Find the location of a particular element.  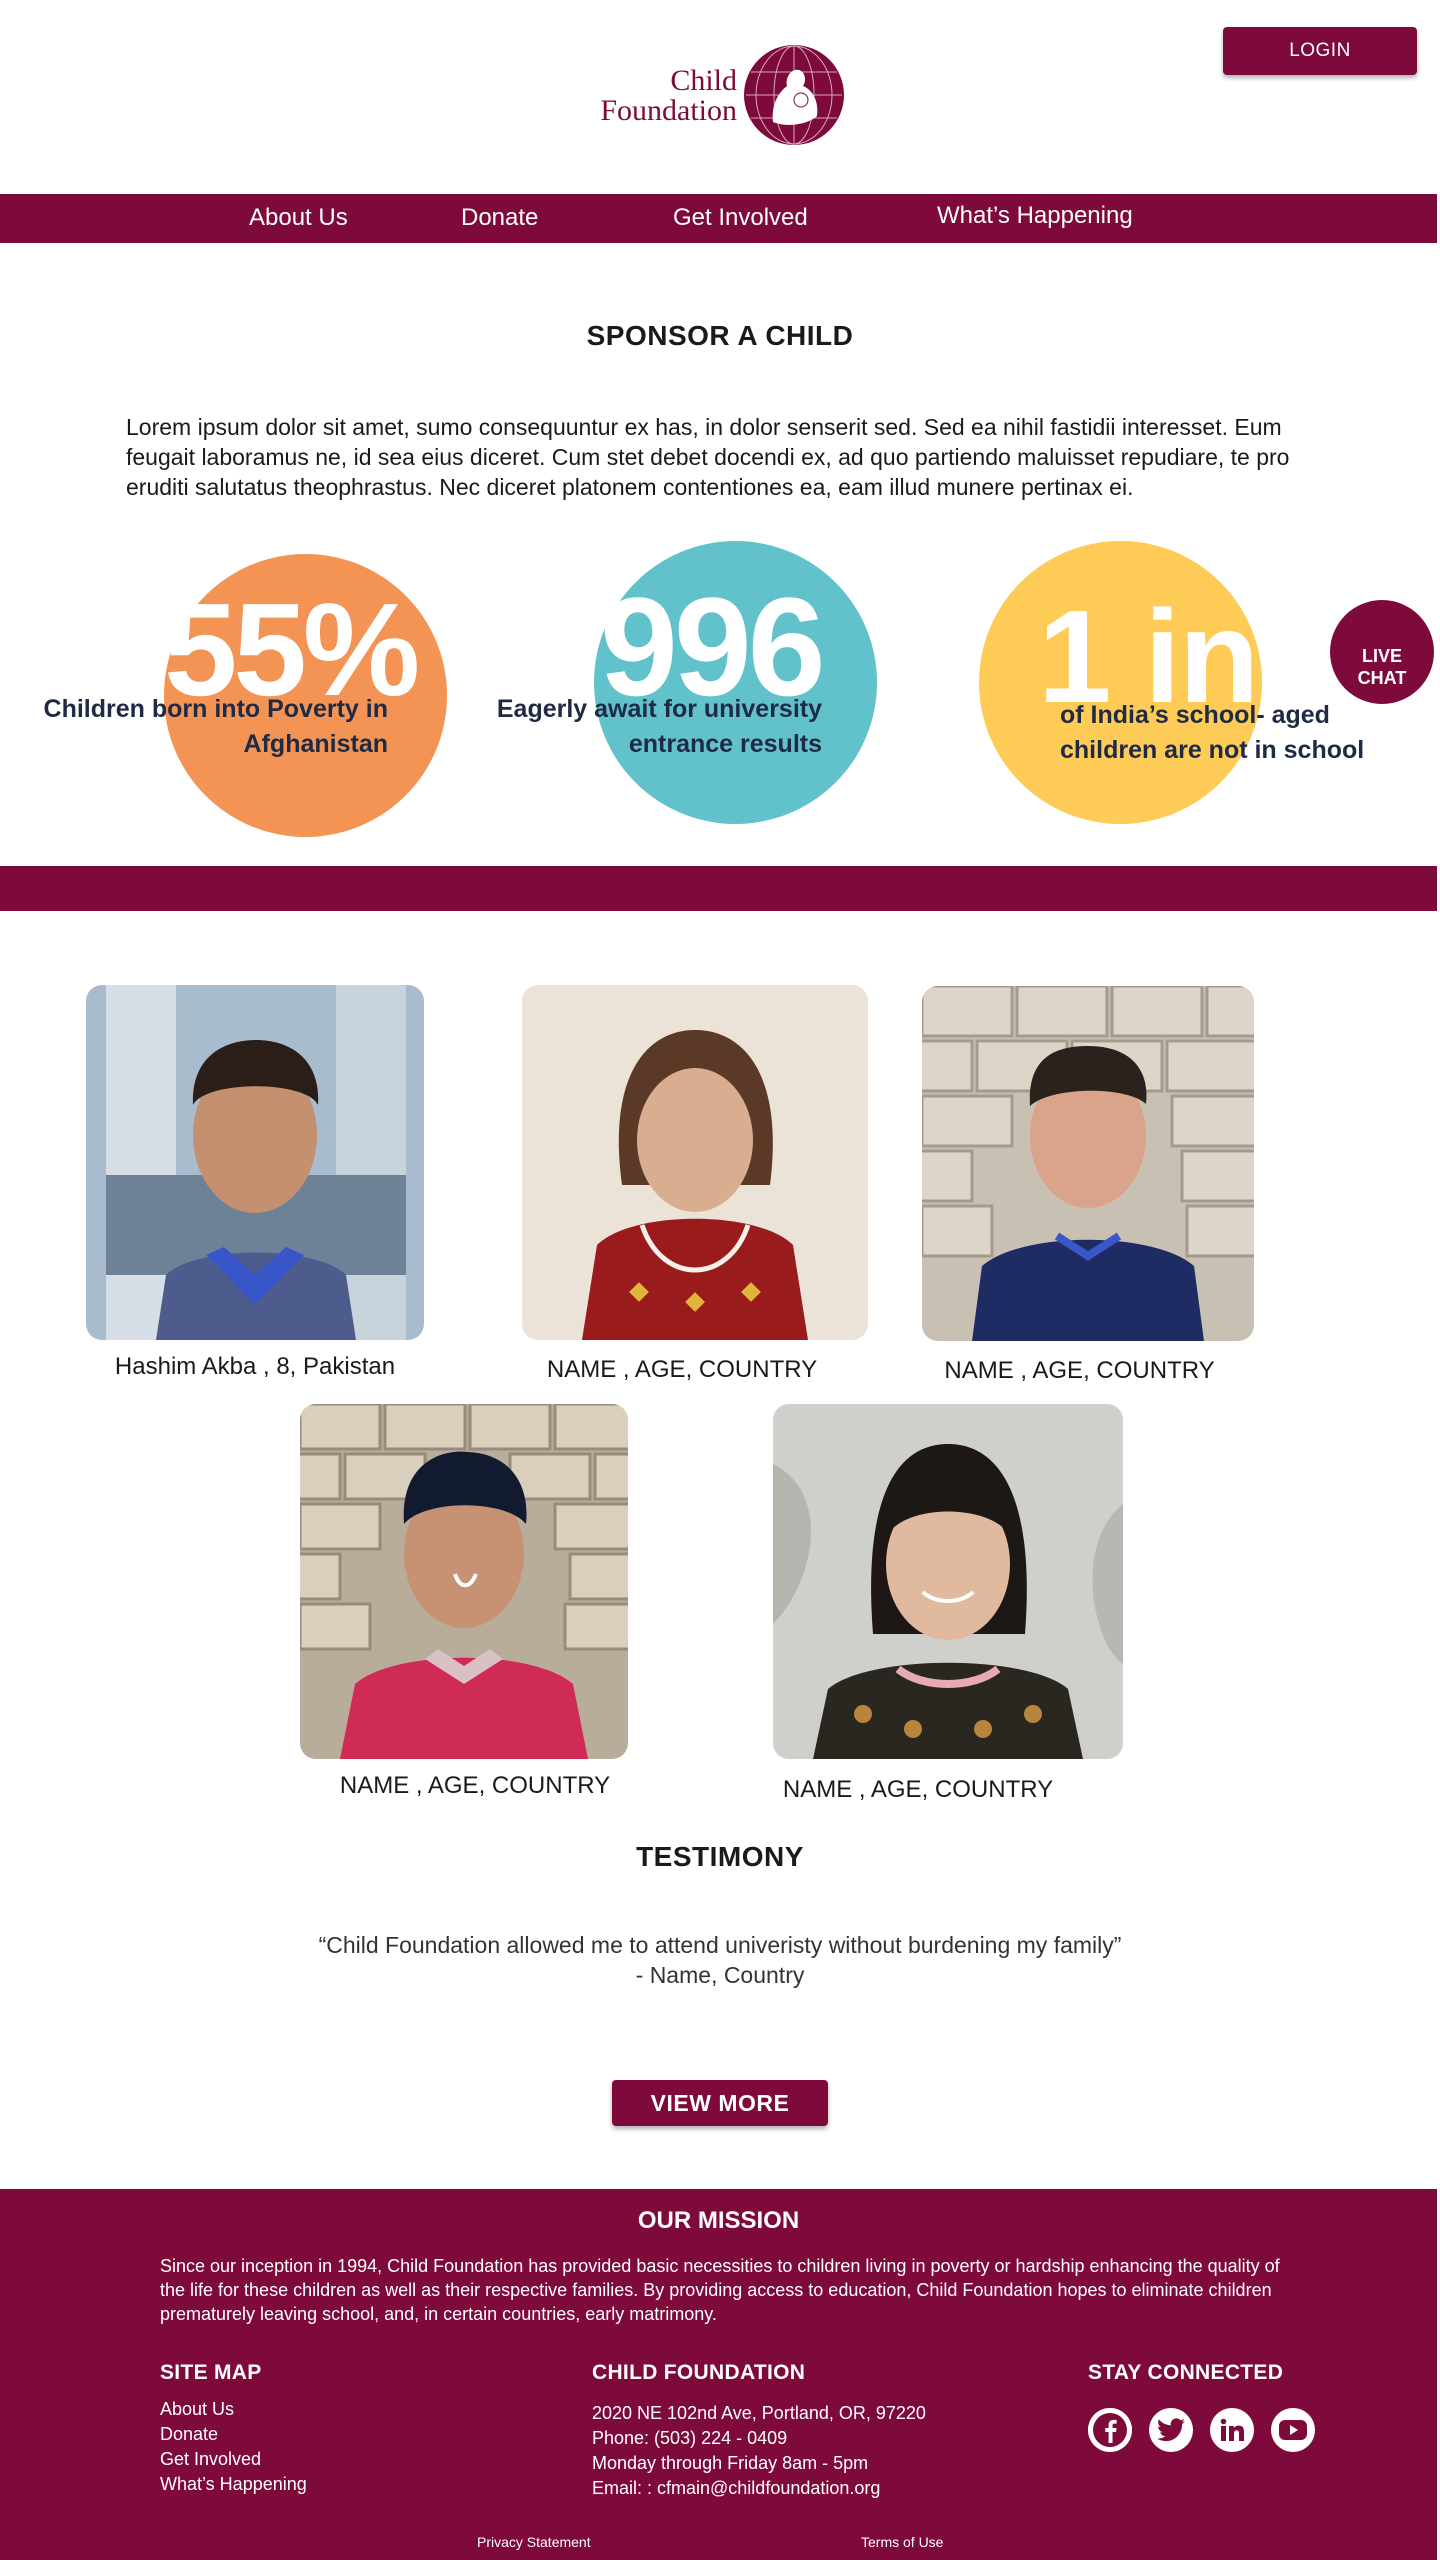

nav-get-involved: Get Involved is located at coordinates (740, 218).